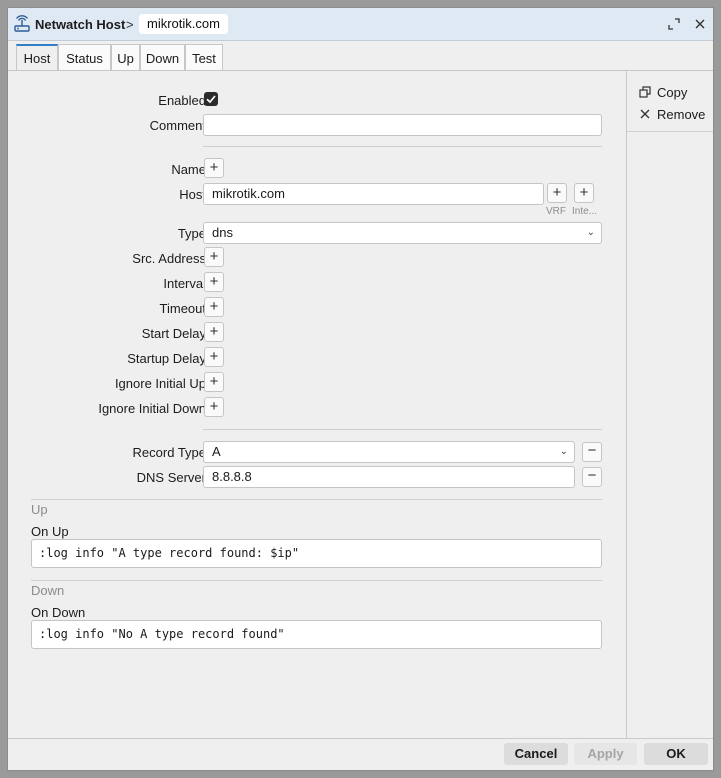 The image size is (721, 778). Describe the element at coordinates (672, 92) in the screenshot. I see `copy-label: Copy` at that location.